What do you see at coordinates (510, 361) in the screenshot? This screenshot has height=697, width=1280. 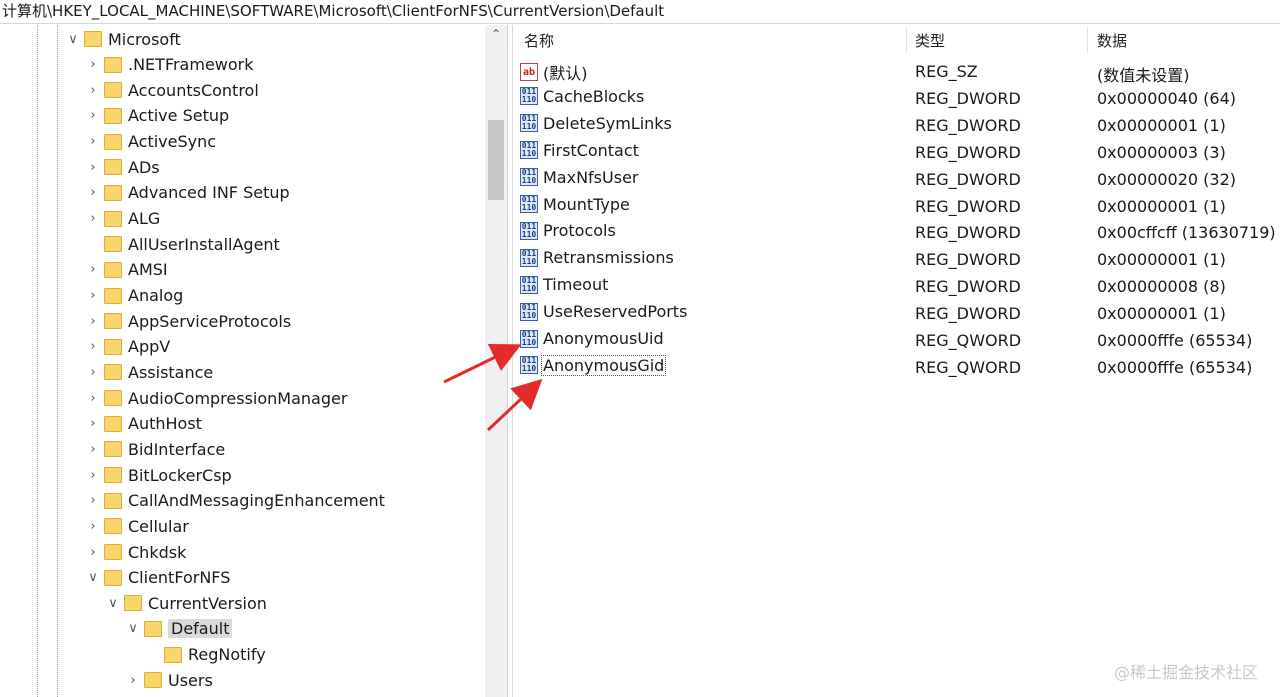 I see `pane-splitter` at bounding box center [510, 361].